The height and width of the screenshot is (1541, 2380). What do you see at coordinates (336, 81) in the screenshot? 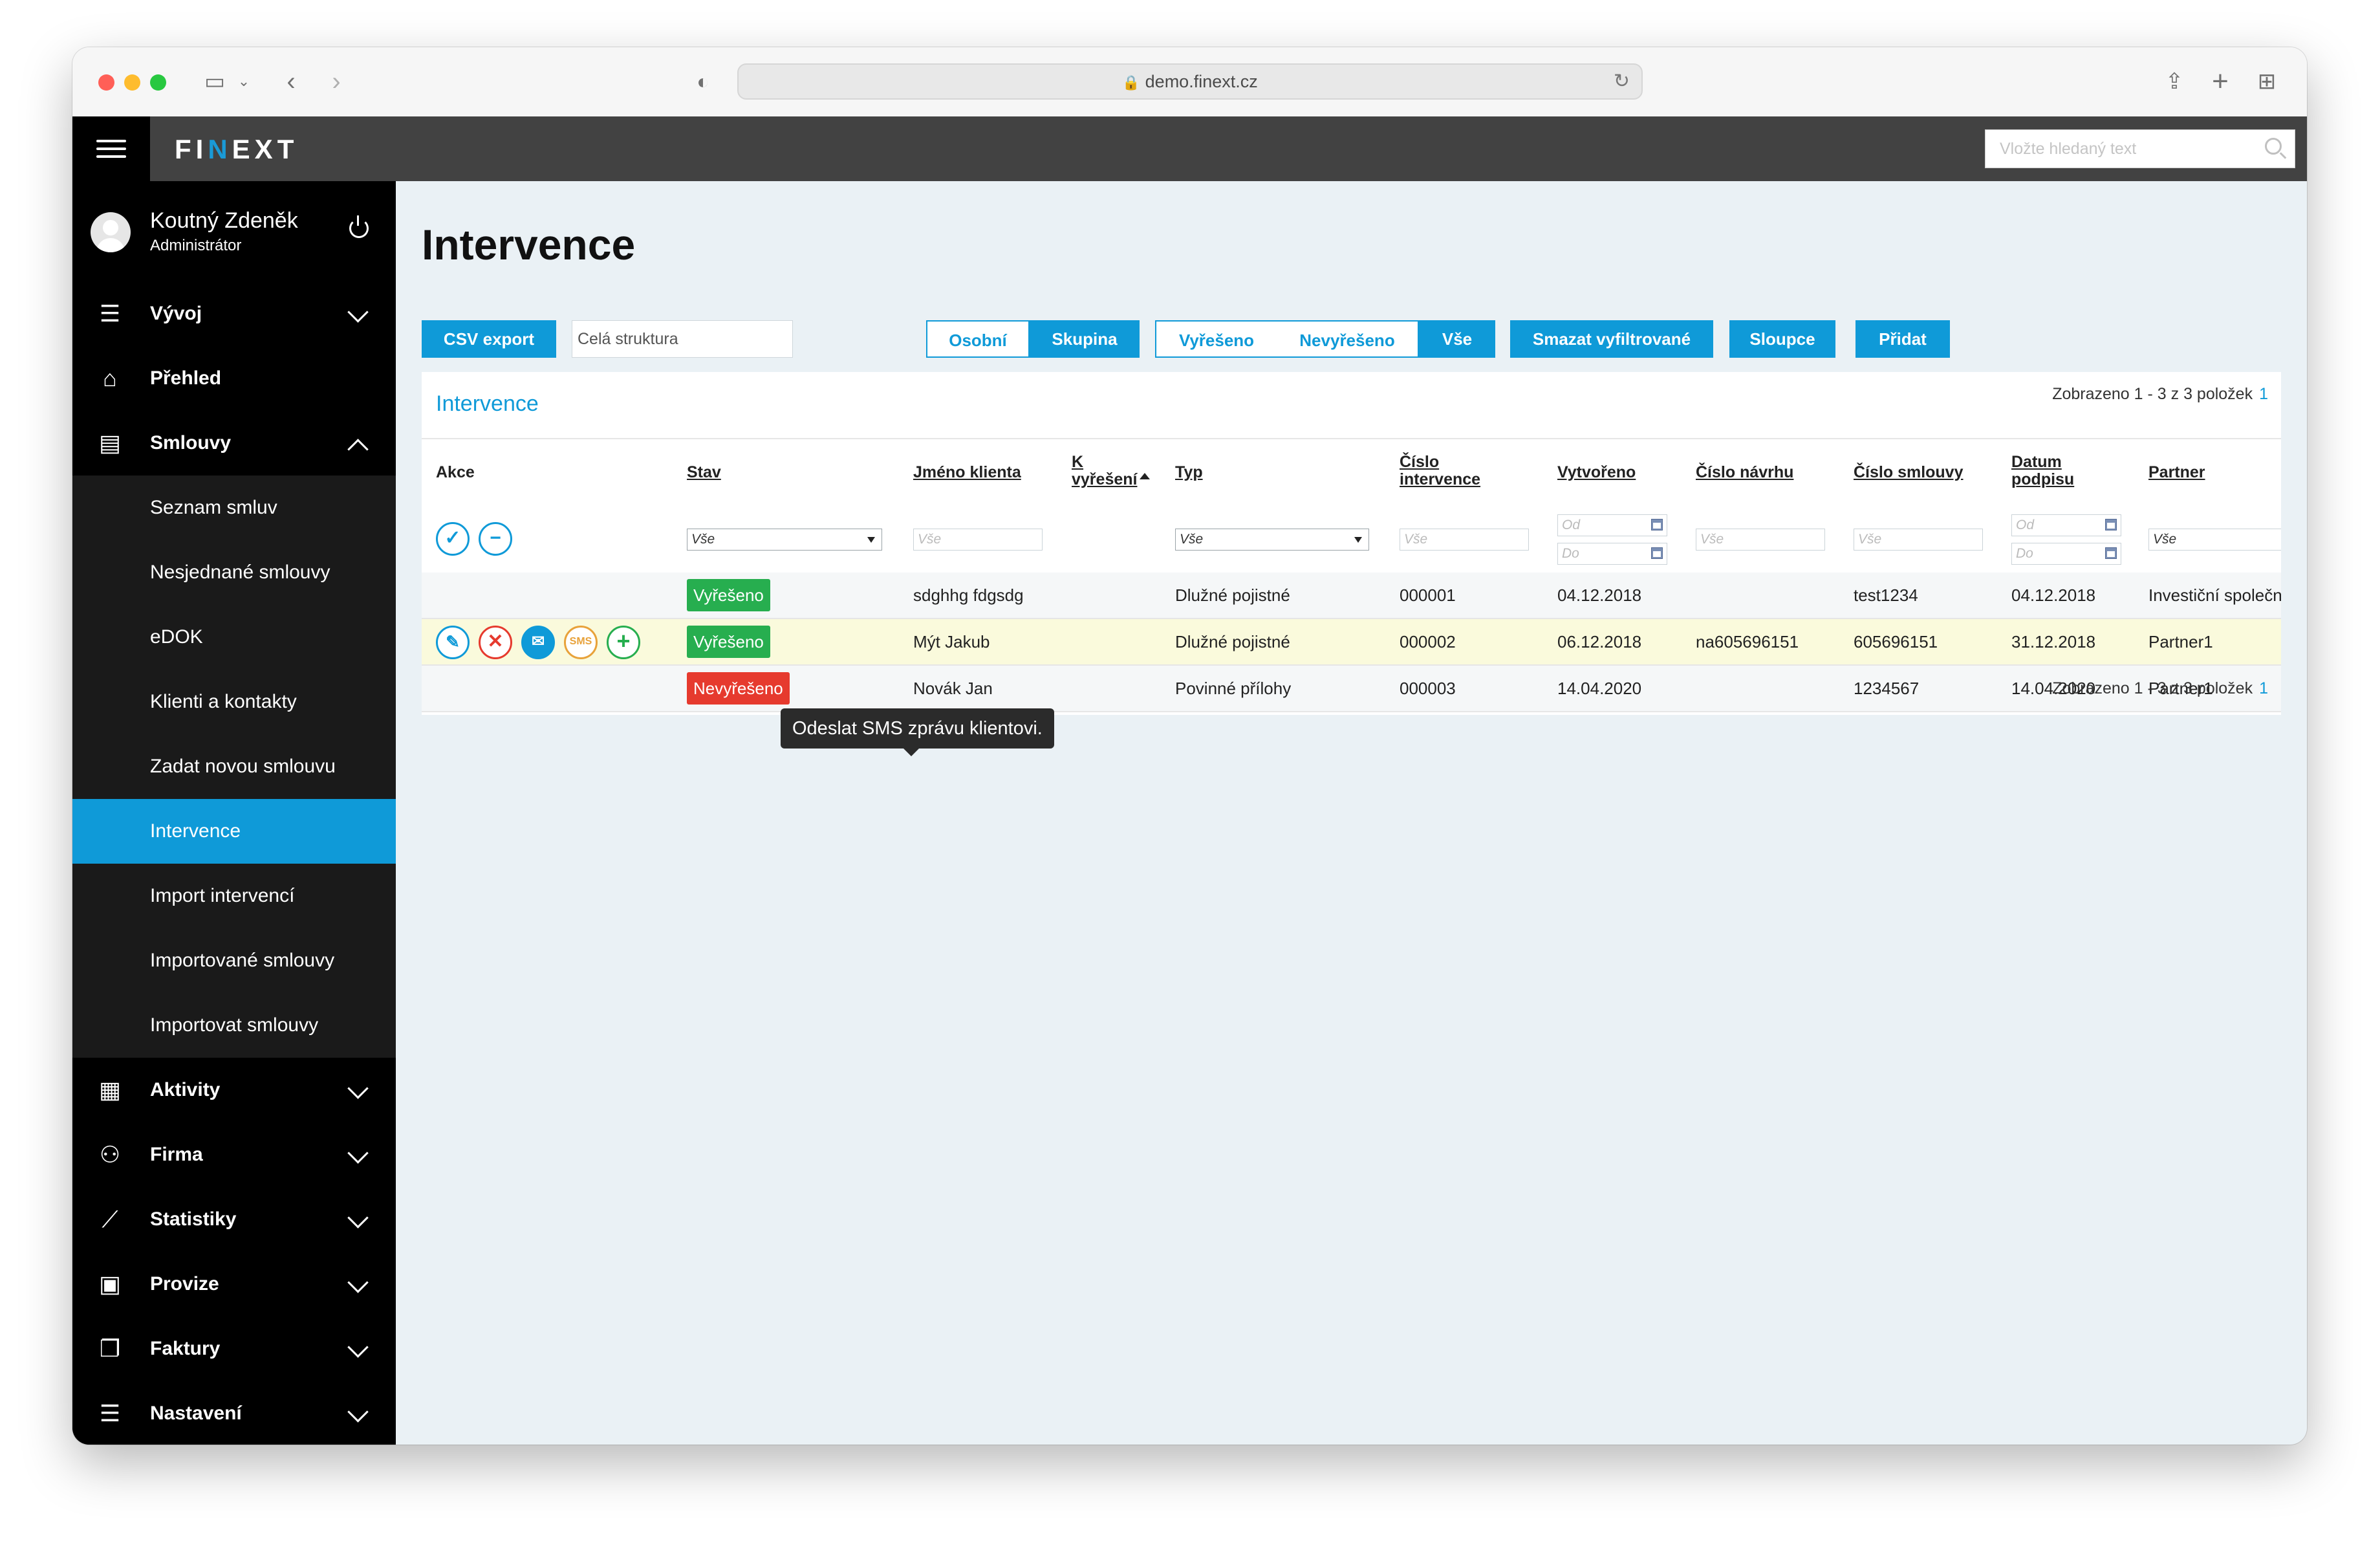
I see `forward-icon: ›` at bounding box center [336, 81].